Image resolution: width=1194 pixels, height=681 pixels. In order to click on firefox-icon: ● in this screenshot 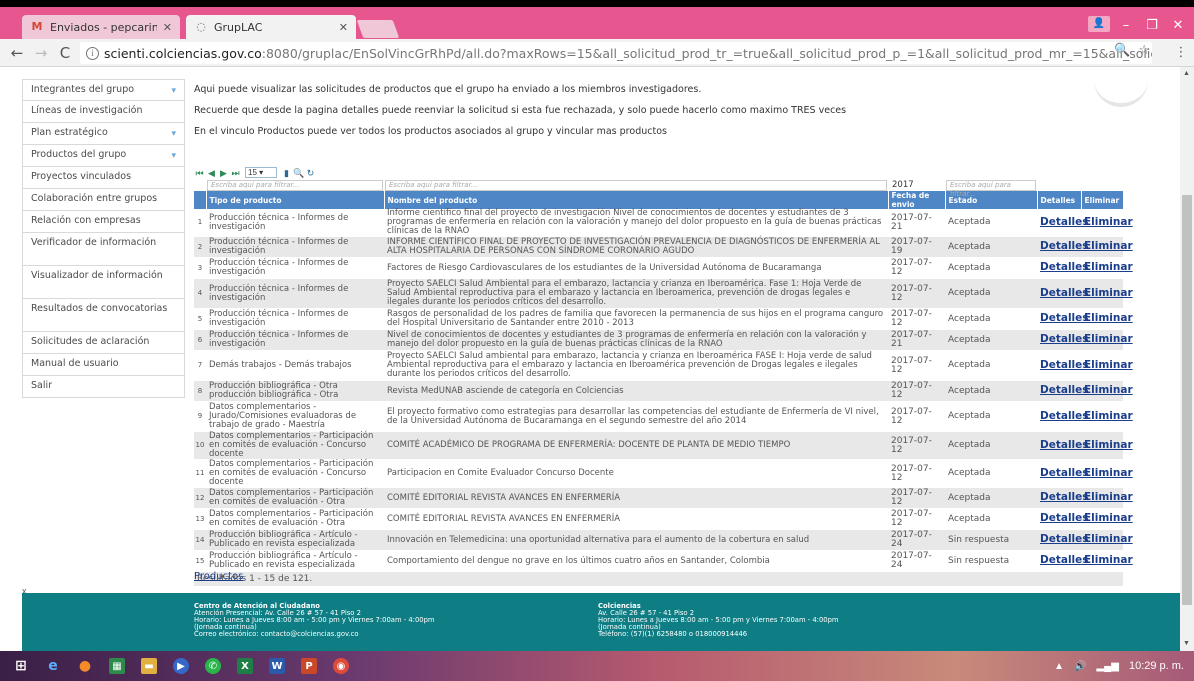, I will do `click(85, 666)`.